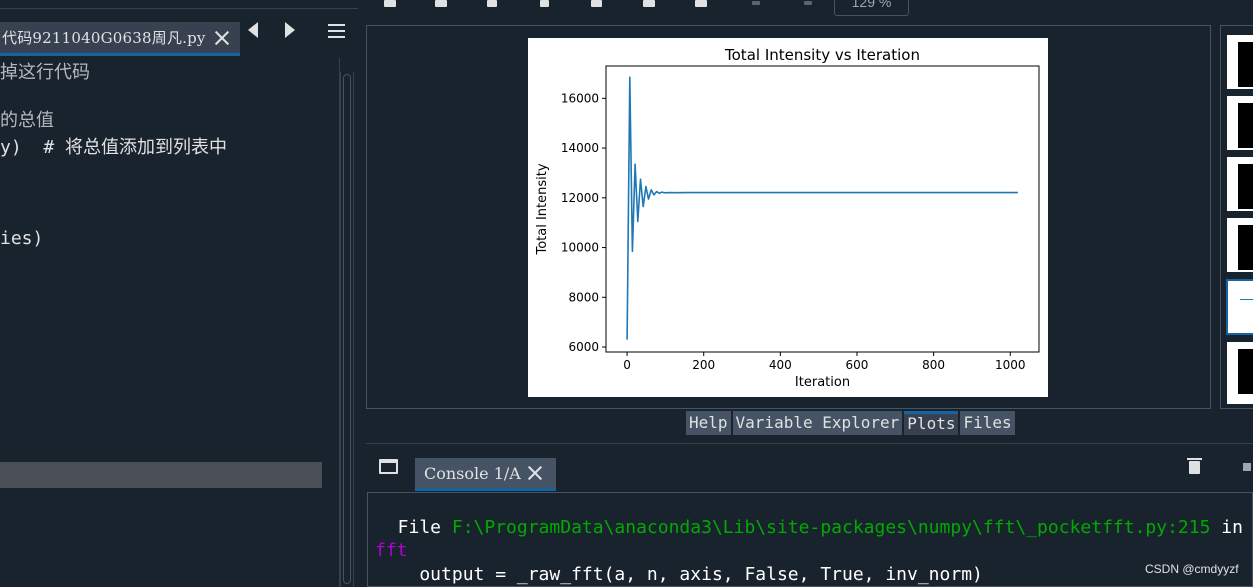 This screenshot has height=587, width=1253. Describe the element at coordinates (808, 3) in the screenshot. I see `zoom-in-icon` at that location.